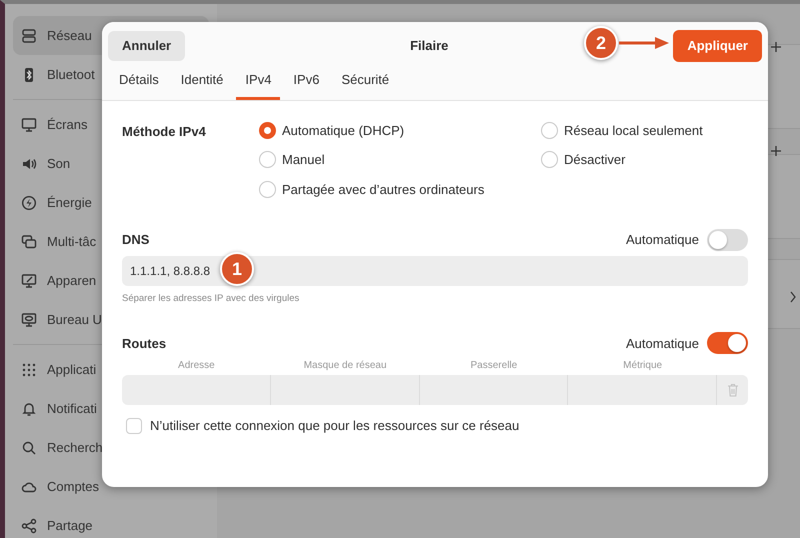 This screenshot has width=800, height=538. Describe the element at coordinates (343, 131) in the screenshot. I see `option-label: Automatique (DHCP)` at that location.